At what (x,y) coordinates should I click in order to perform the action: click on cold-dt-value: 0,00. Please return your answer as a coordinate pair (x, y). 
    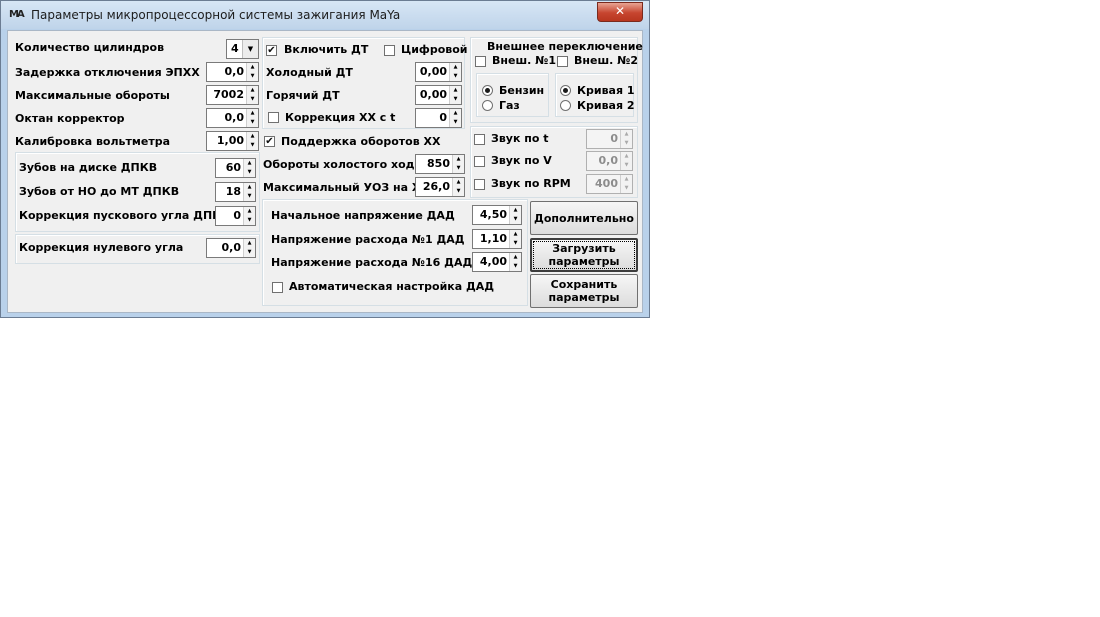
    Looking at the image, I should click on (433, 71).